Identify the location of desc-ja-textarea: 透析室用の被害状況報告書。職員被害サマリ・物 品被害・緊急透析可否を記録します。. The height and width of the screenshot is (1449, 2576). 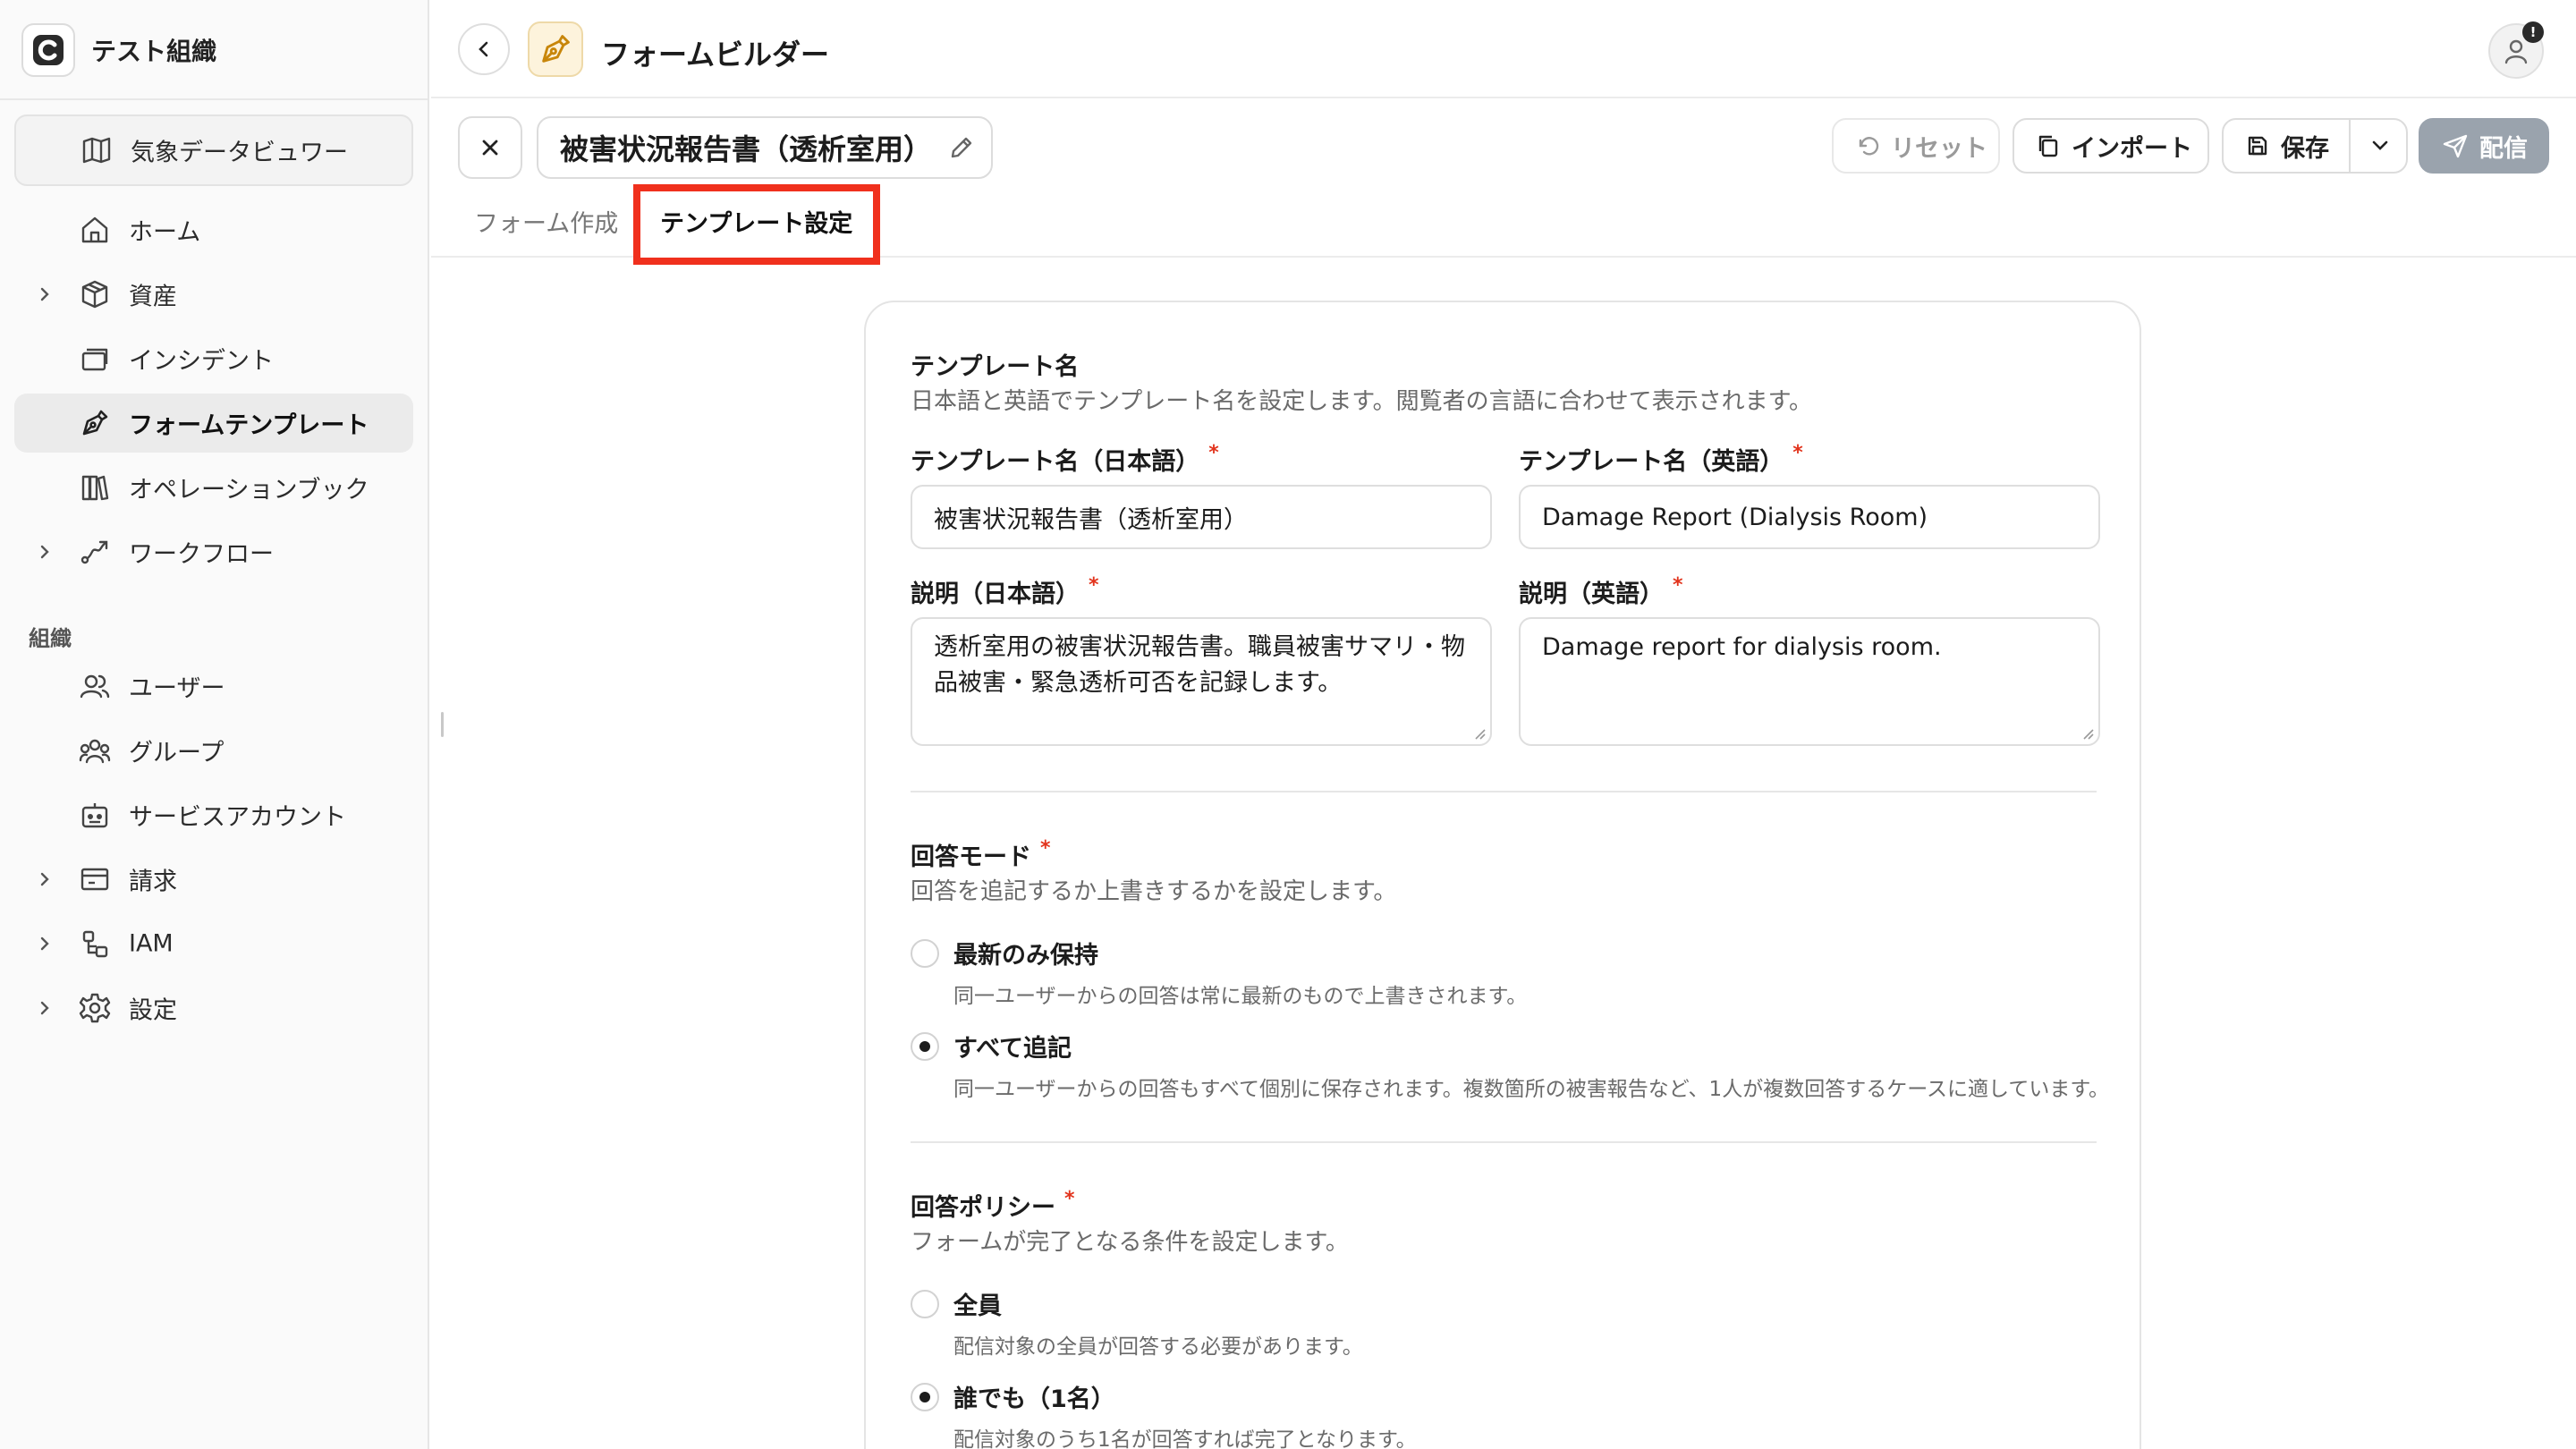
(1201, 681).